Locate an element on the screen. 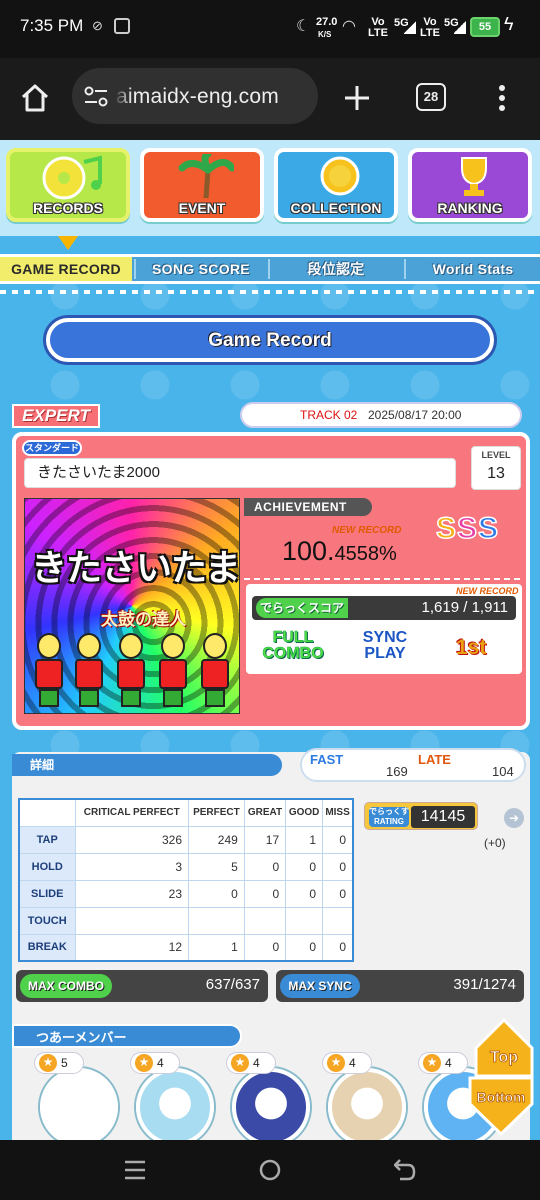 The height and width of the screenshot is (1200, 540). top-label: Top is located at coordinates (504, 1057).